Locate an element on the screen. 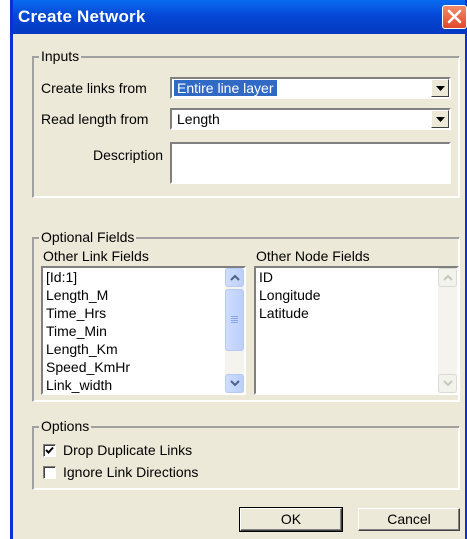  list-item: ID is located at coordinates (266, 277).